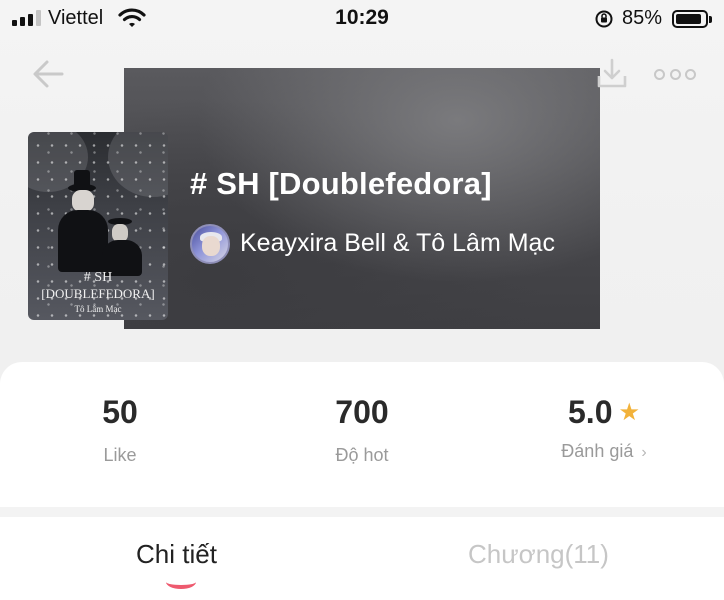 The image size is (724, 600). I want to click on back-button, so click(49, 74).